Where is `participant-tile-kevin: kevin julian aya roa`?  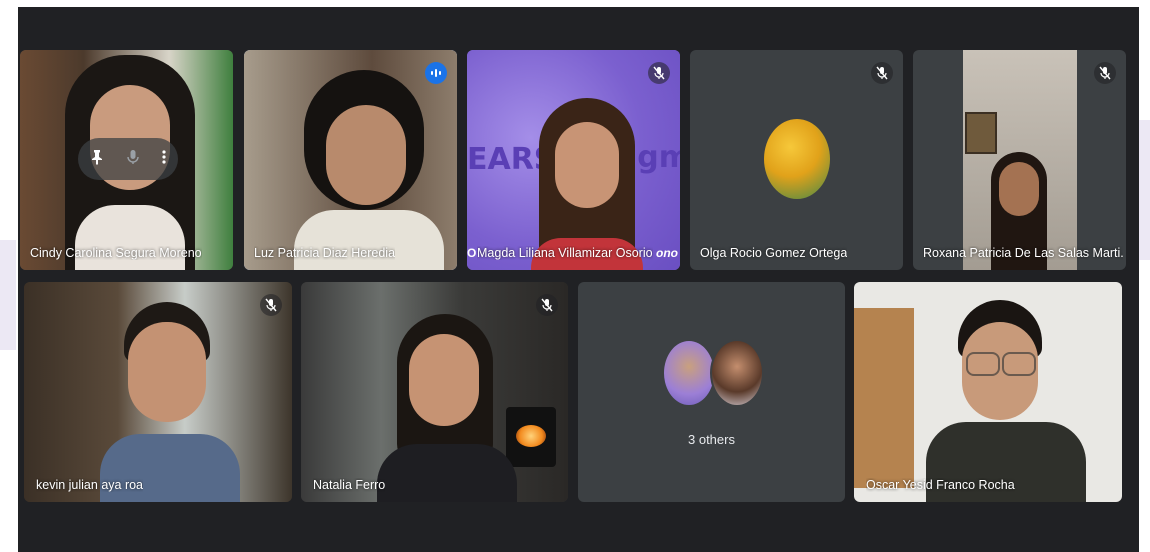
participant-tile-kevin: kevin julian aya roa is located at coordinates (158, 392).